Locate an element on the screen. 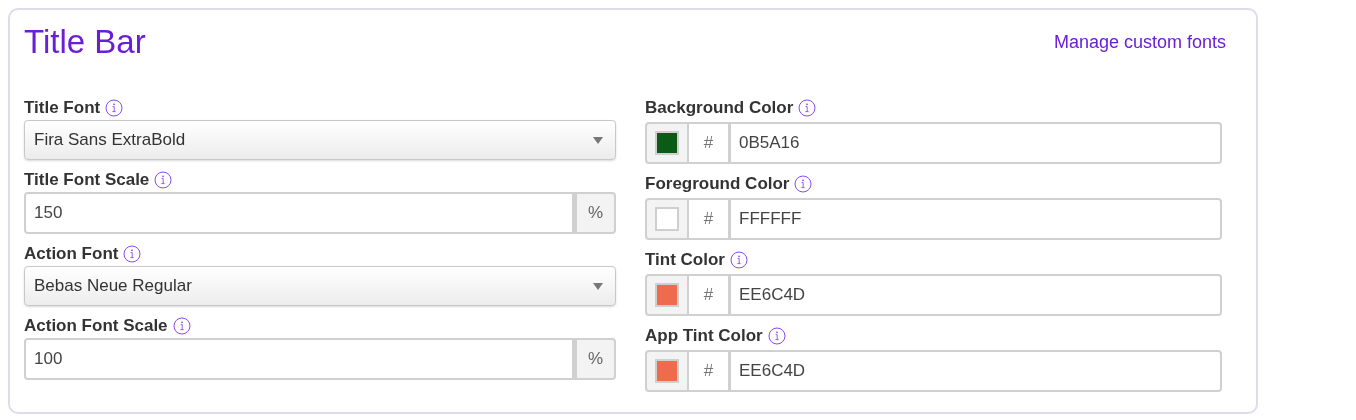 Image resolution: width=1356 pixels, height=420 pixels. font-dropdown: Bebas Neue Regular is located at coordinates (320, 286).